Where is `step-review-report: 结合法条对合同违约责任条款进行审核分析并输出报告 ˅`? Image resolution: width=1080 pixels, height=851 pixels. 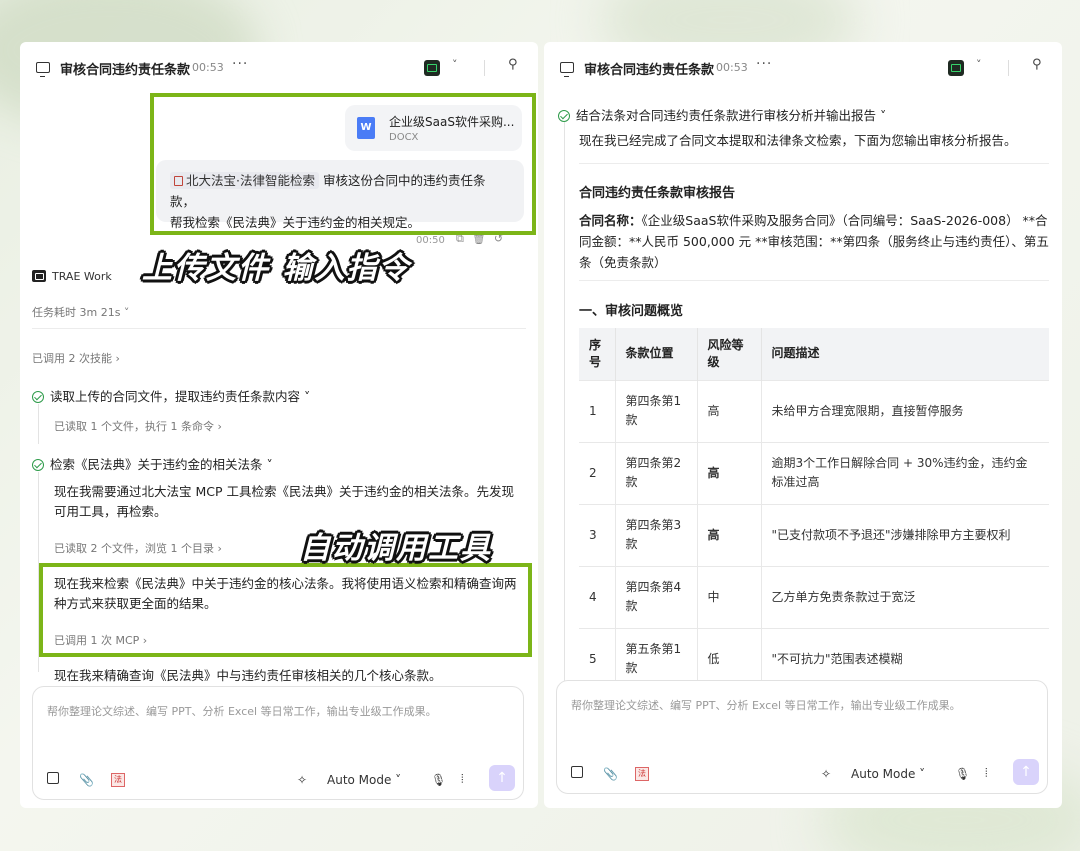
step-review-report: 结合法条对合同违约责任条款进行审核分析并输出报告 ˅ is located at coordinates (722, 114).